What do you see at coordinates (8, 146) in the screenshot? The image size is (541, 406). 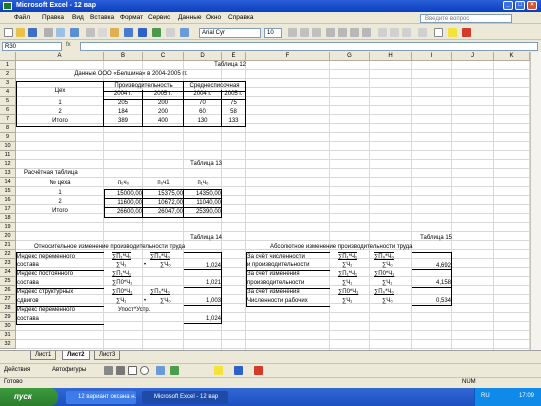 I see `row-header-10: 10` at bounding box center [8, 146].